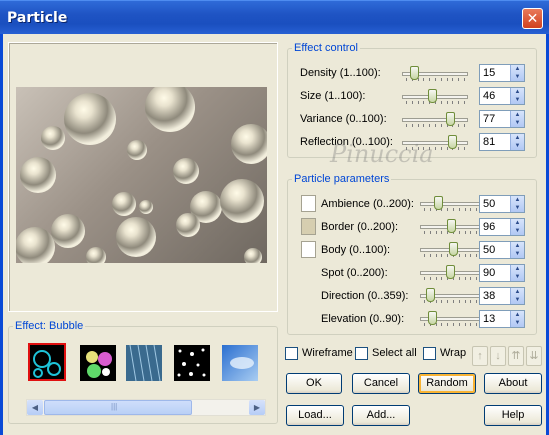  Describe the element at coordinates (361, 353) in the screenshot. I see `select-all-checkbox-box` at that location.